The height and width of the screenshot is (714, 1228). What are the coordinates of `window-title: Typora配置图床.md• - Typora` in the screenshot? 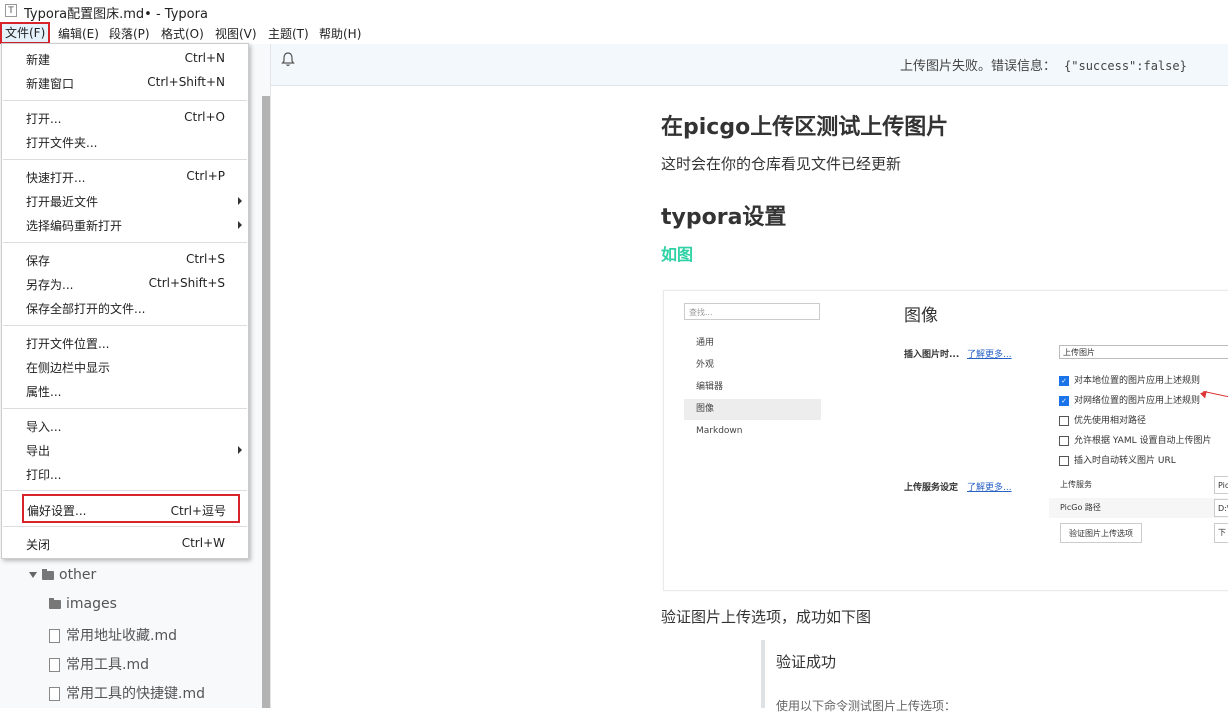 It's located at (116, 14).